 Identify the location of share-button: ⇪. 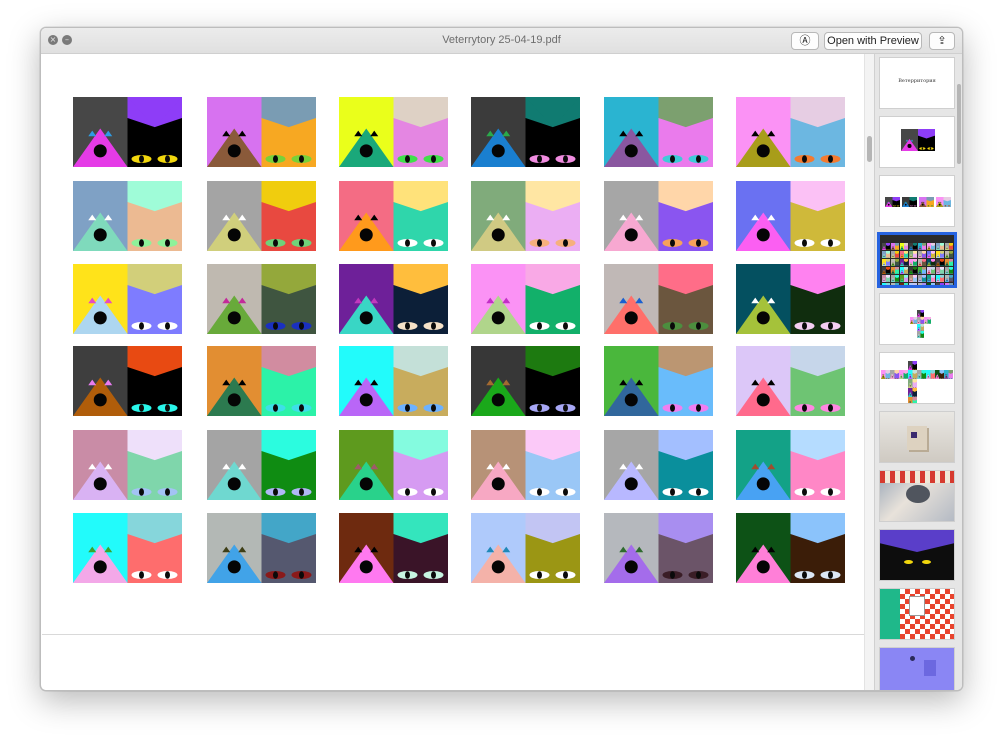
(942, 41).